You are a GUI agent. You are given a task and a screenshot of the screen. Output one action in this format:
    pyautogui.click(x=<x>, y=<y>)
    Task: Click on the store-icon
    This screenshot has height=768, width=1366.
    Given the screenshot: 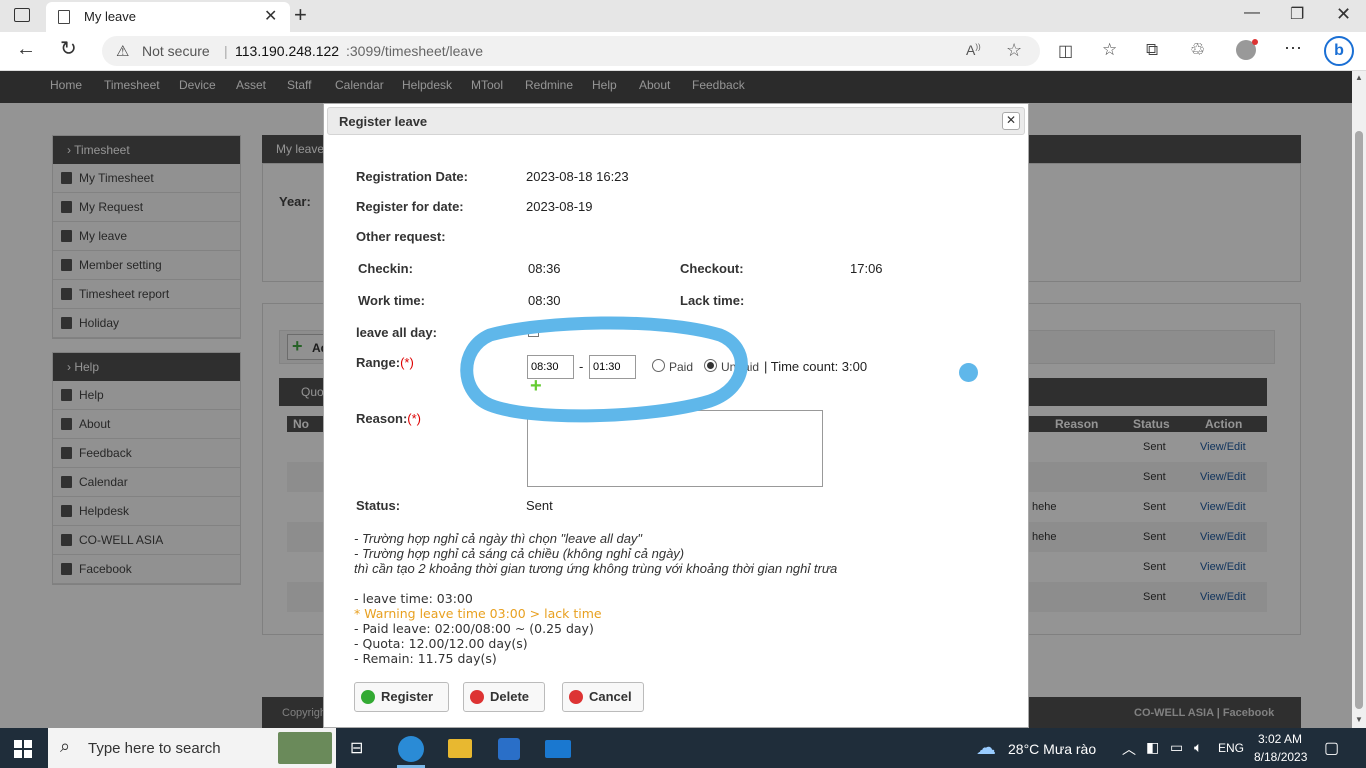 What is the action you would take?
    pyautogui.click(x=509, y=749)
    